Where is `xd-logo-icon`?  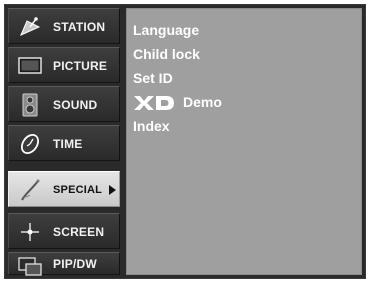
xd-logo-icon is located at coordinates (154, 103).